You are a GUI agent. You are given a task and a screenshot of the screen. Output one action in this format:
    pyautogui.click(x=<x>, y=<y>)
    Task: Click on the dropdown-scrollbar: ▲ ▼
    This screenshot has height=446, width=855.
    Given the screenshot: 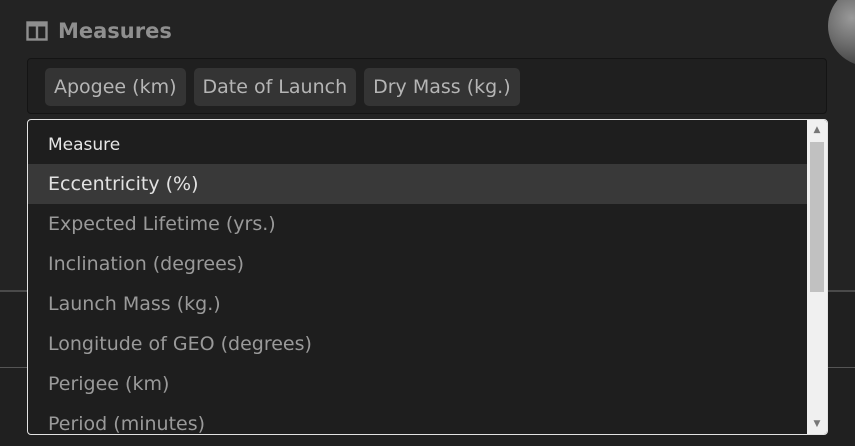 What is the action you would take?
    pyautogui.click(x=817, y=277)
    